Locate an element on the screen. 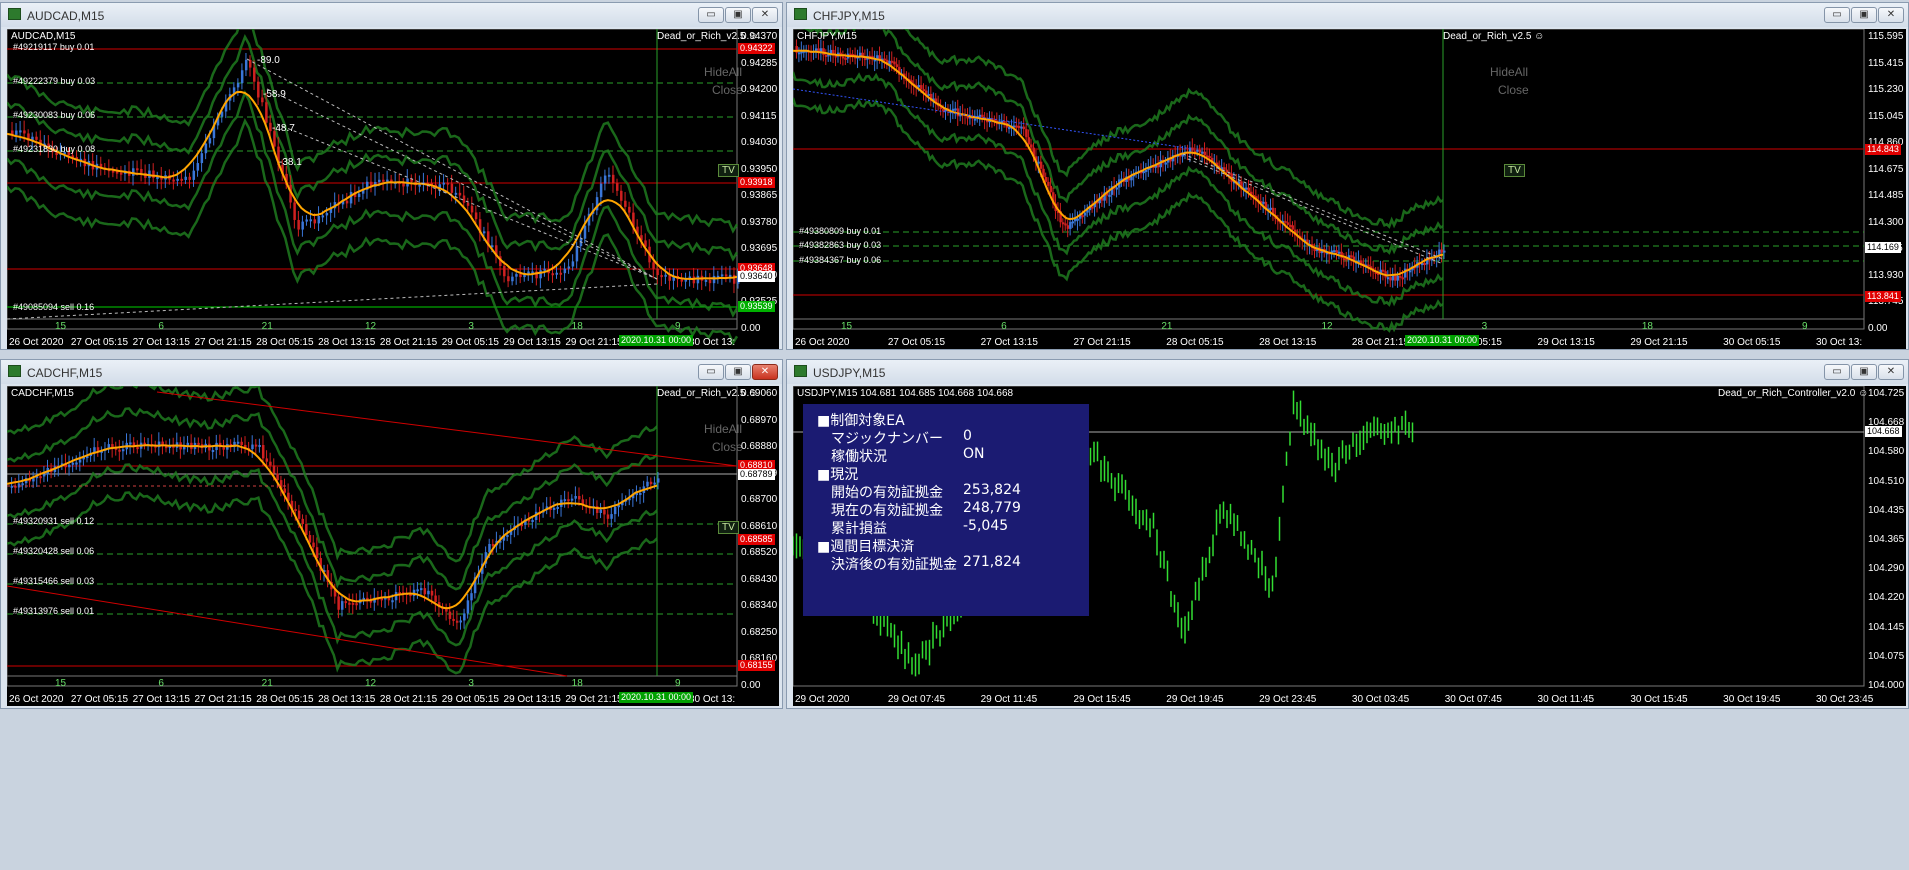  time-tick-label: 29 Oct 15:45 is located at coordinates (1102, 699).